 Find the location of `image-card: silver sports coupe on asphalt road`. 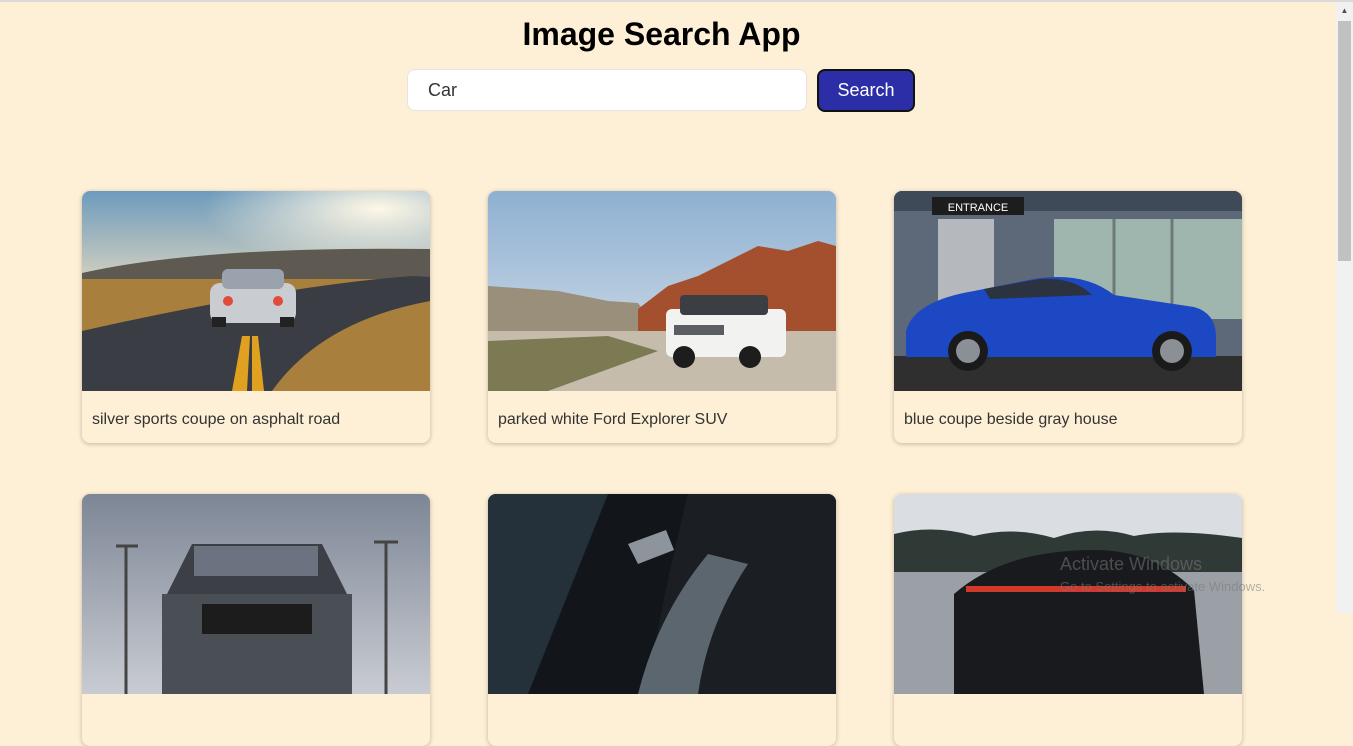

image-card: silver sports coupe on asphalt road is located at coordinates (256, 317).